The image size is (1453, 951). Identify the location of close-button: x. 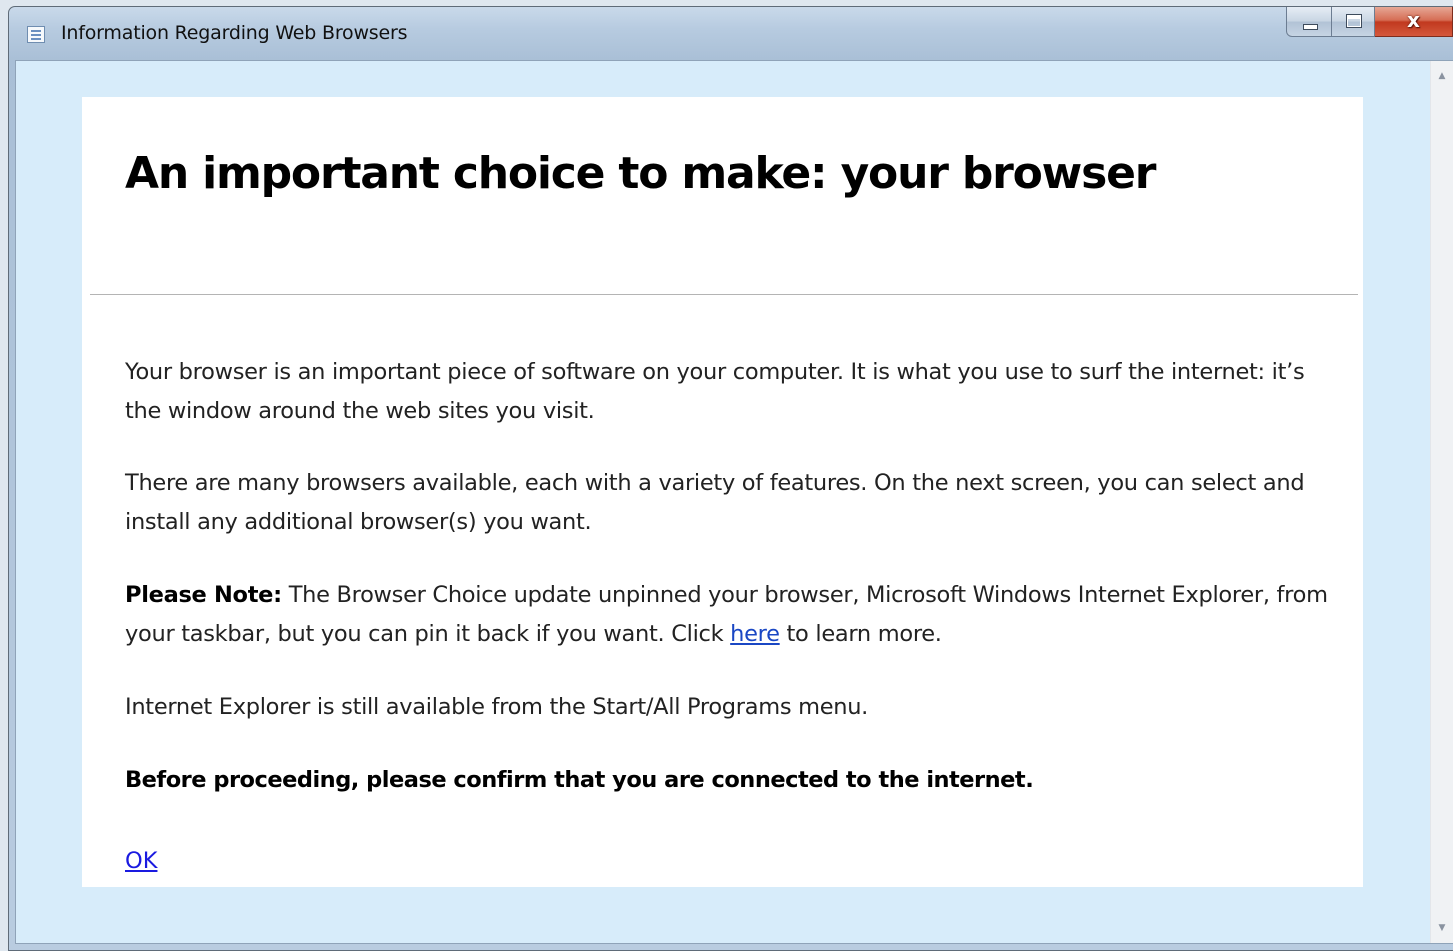
(1414, 22).